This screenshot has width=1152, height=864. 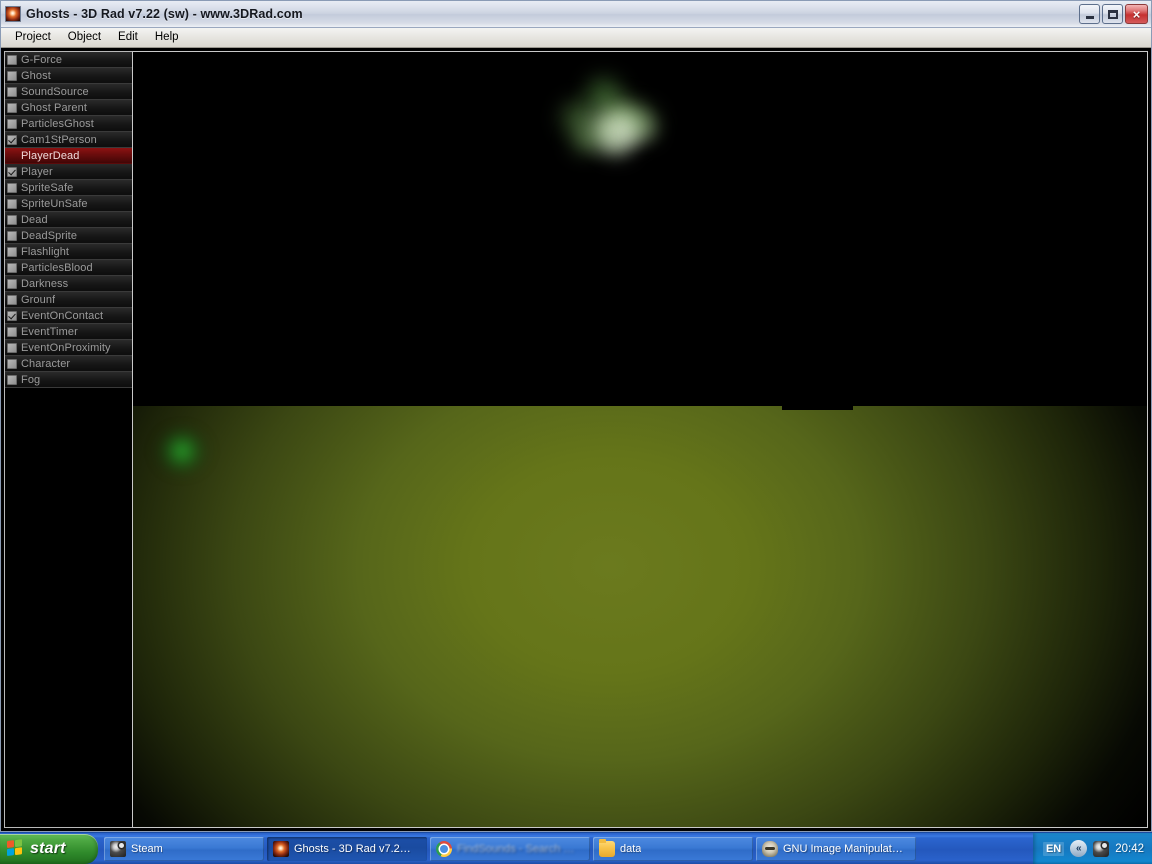 What do you see at coordinates (167, 37) in the screenshot?
I see `menu-item-help: Help` at bounding box center [167, 37].